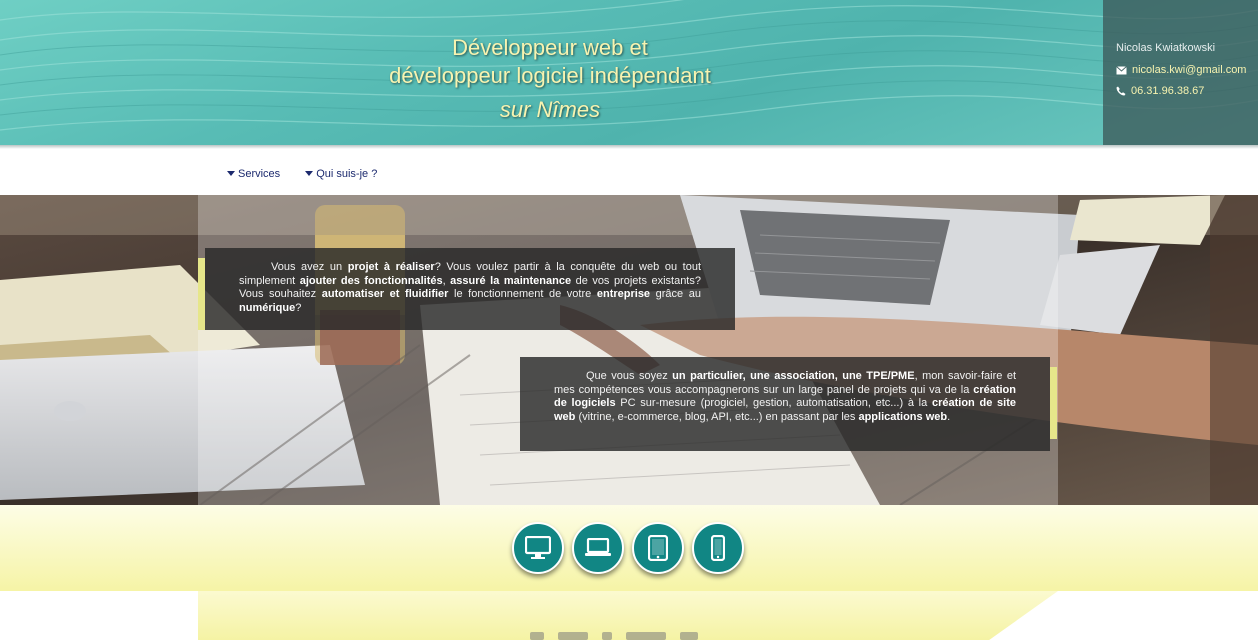  I want to click on title-line-1: Développeur web et, so click(550, 47).